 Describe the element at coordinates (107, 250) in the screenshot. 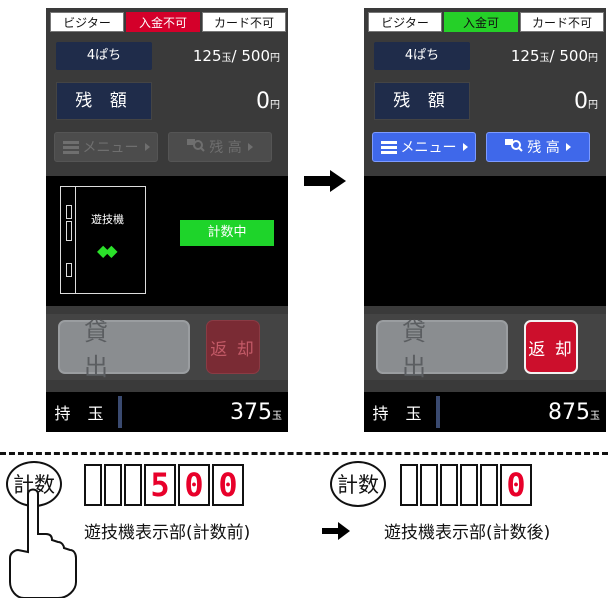

I see `counting-arrows-icon: ◆◆` at that location.